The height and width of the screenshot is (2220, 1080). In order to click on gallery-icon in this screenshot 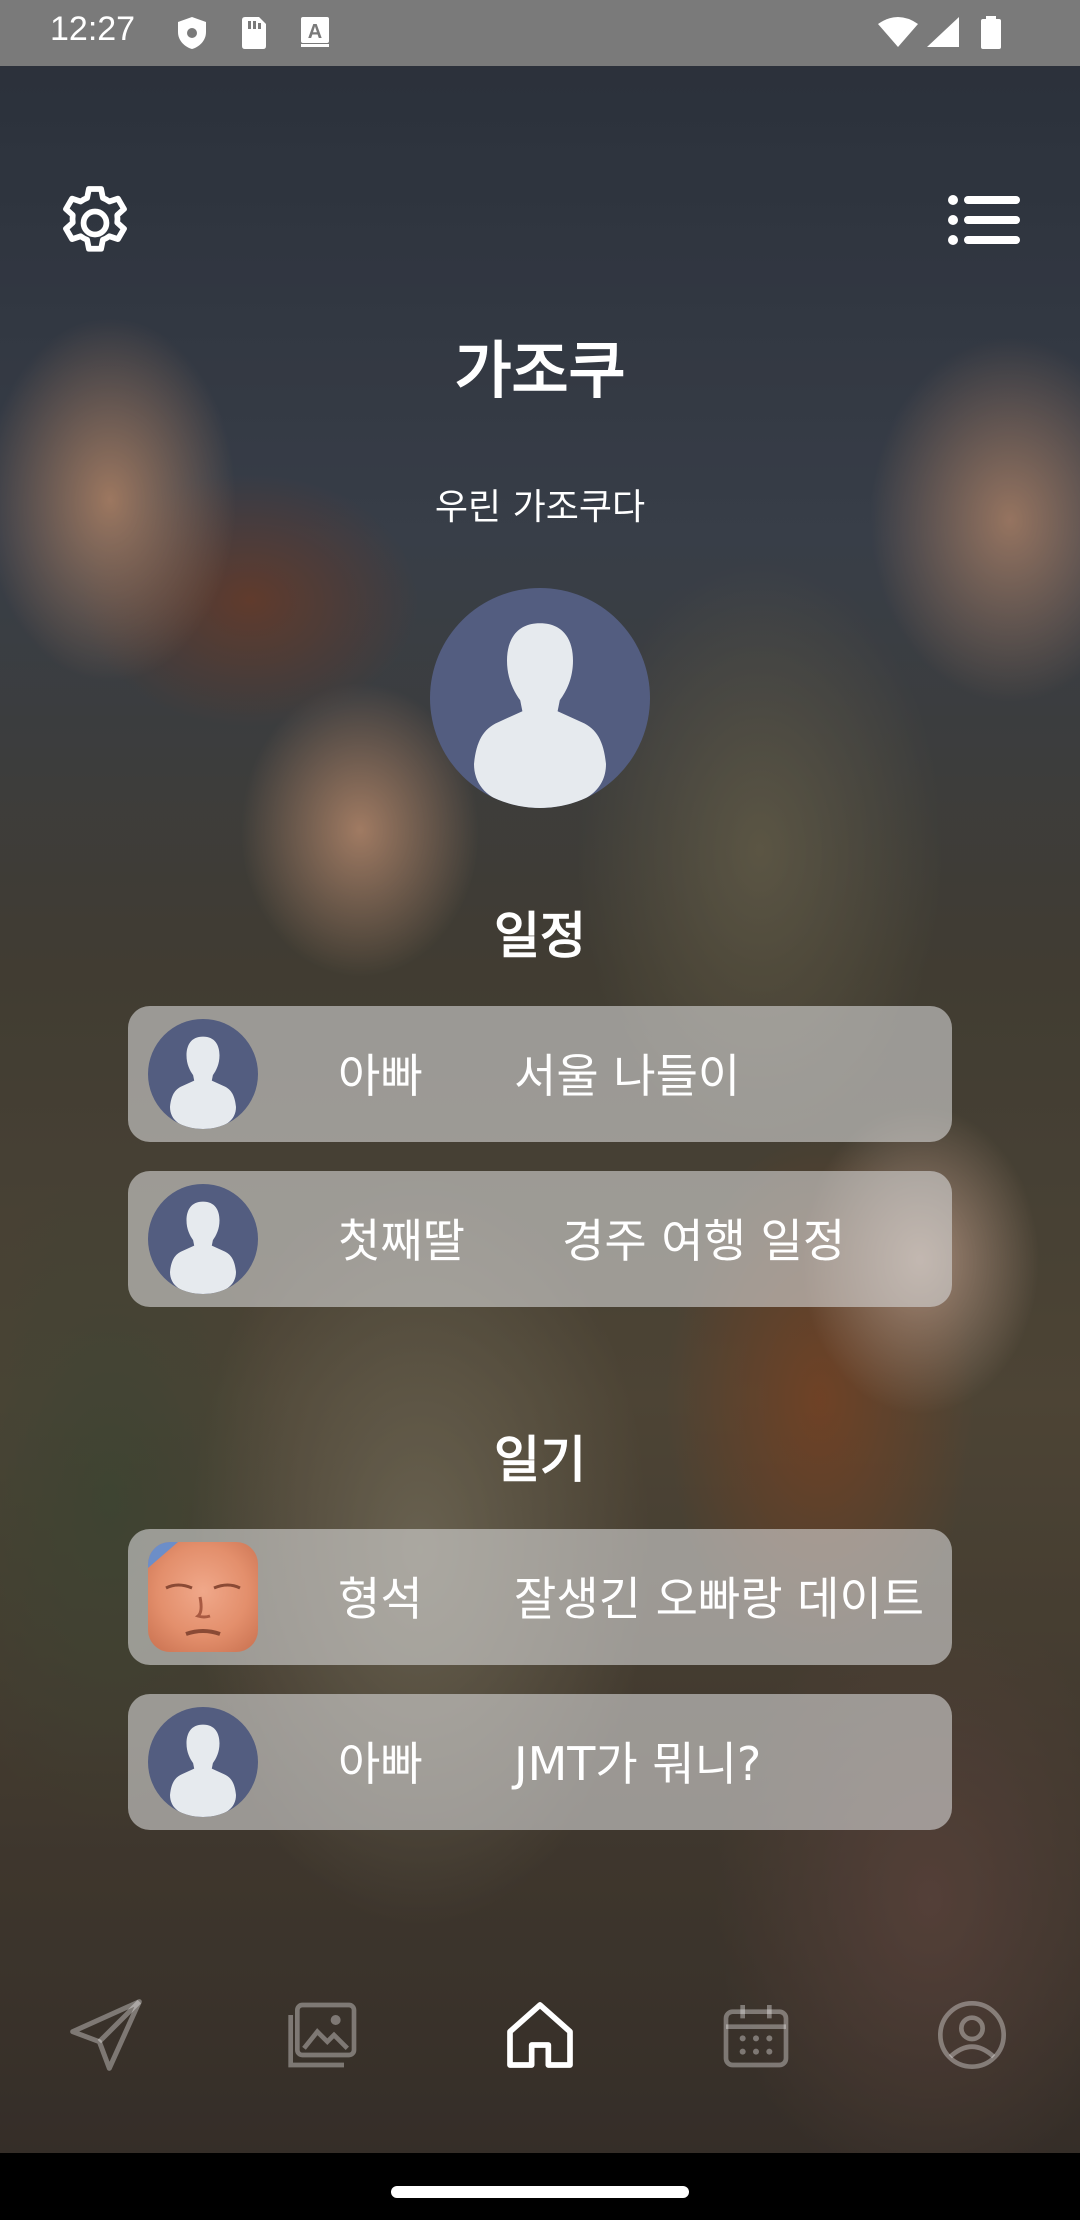, I will do `click(324, 2035)`.